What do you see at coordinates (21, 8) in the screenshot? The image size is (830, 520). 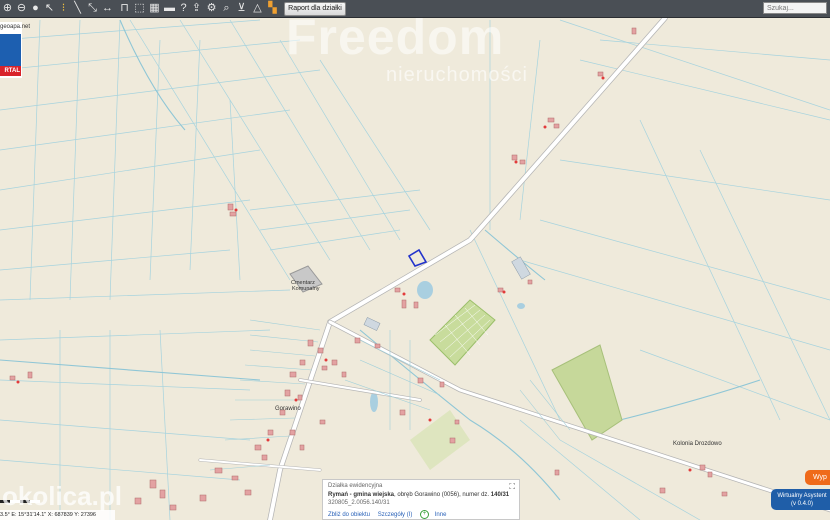 I see `zoom-out-icon: ⊖` at bounding box center [21, 8].